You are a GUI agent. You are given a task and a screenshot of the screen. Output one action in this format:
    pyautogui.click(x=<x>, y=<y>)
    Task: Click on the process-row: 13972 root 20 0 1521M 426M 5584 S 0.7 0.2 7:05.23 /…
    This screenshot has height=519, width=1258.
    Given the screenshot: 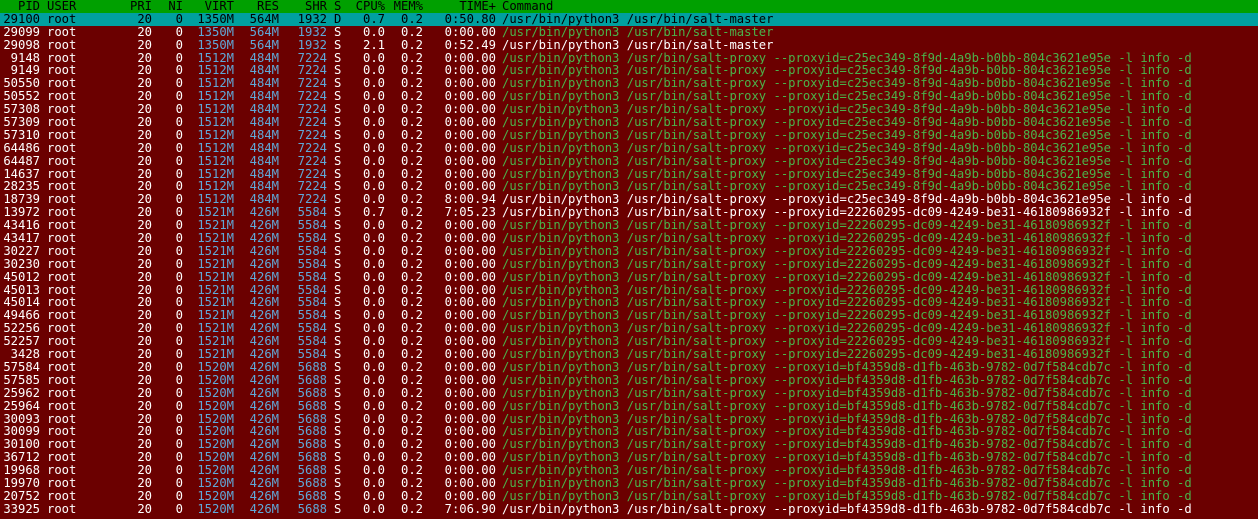 What is the action you would take?
    pyautogui.click(x=629, y=212)
    